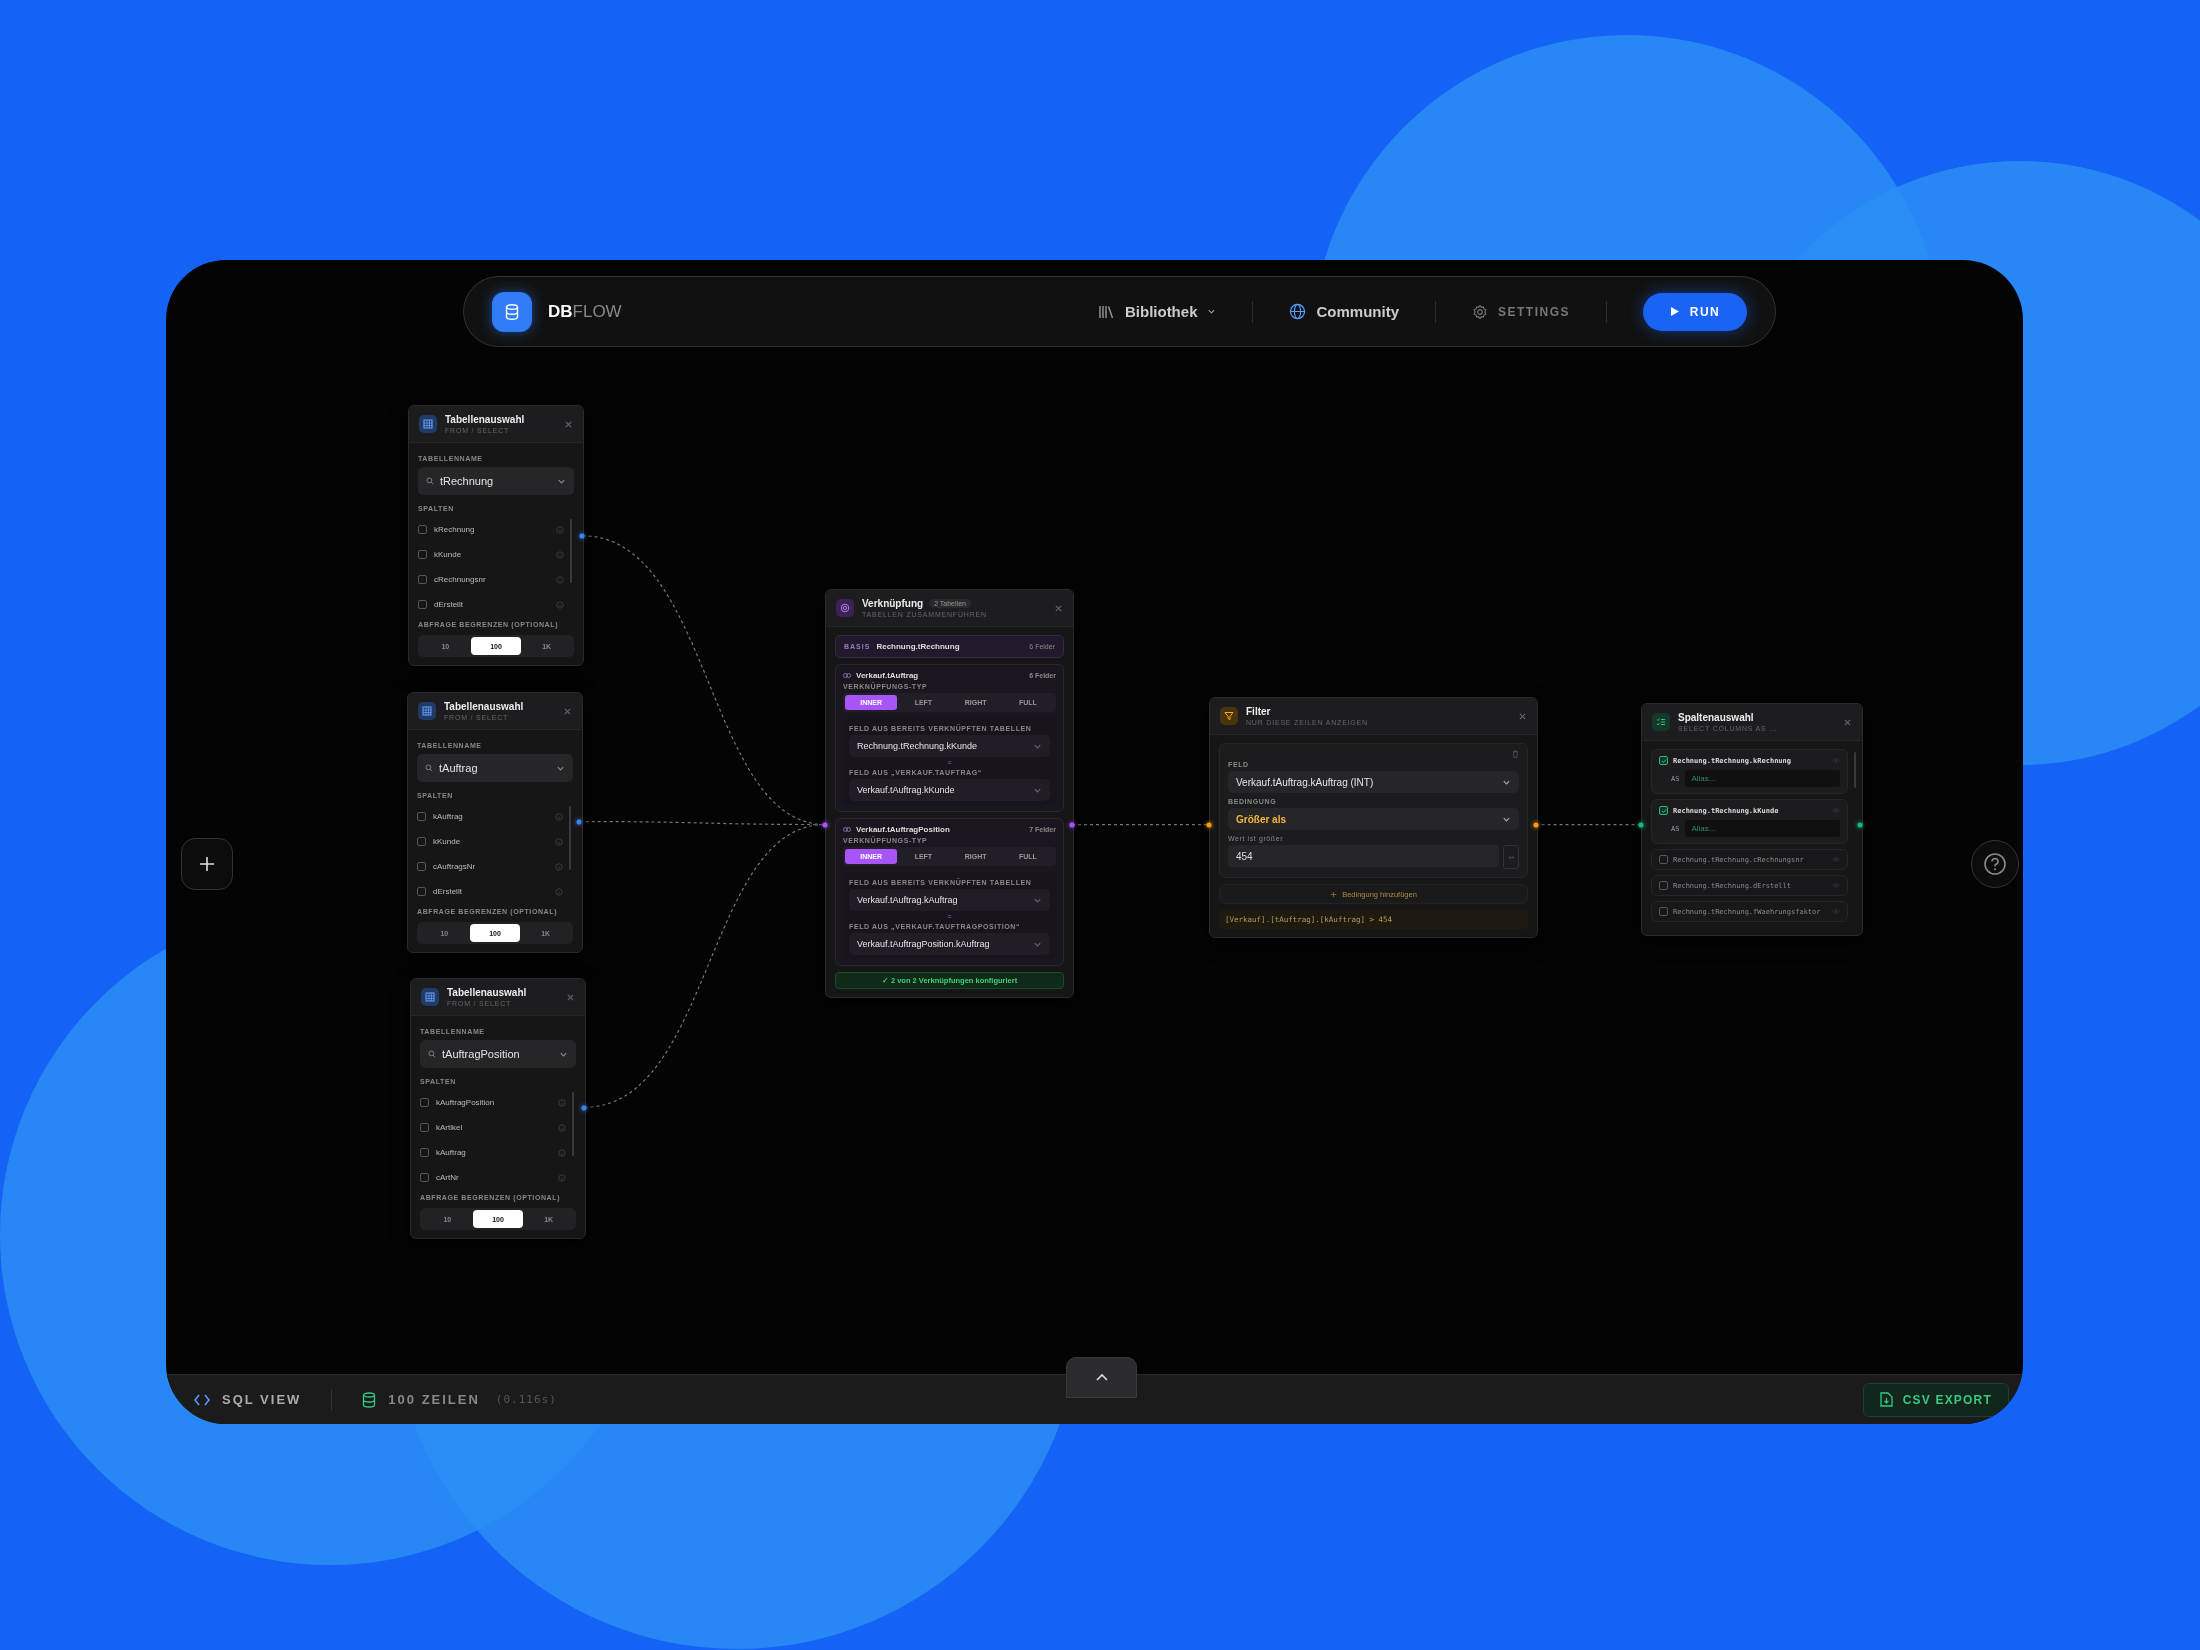 This screenshot has width=2200, height=1650. What do you see at coordinates (1935, 1399) in the screenshot?
I see `csv-export-button: CSV EXPORT` at bounding box center [1935, 1399].